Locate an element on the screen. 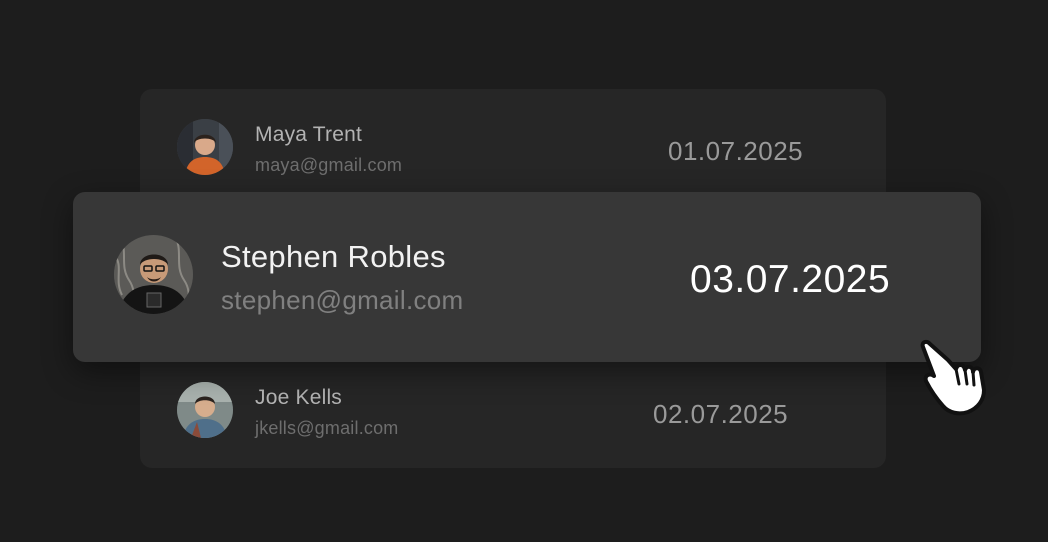 The image size is (1048, 542). user-name: Maya Trent is located at coordinates (309, 134).